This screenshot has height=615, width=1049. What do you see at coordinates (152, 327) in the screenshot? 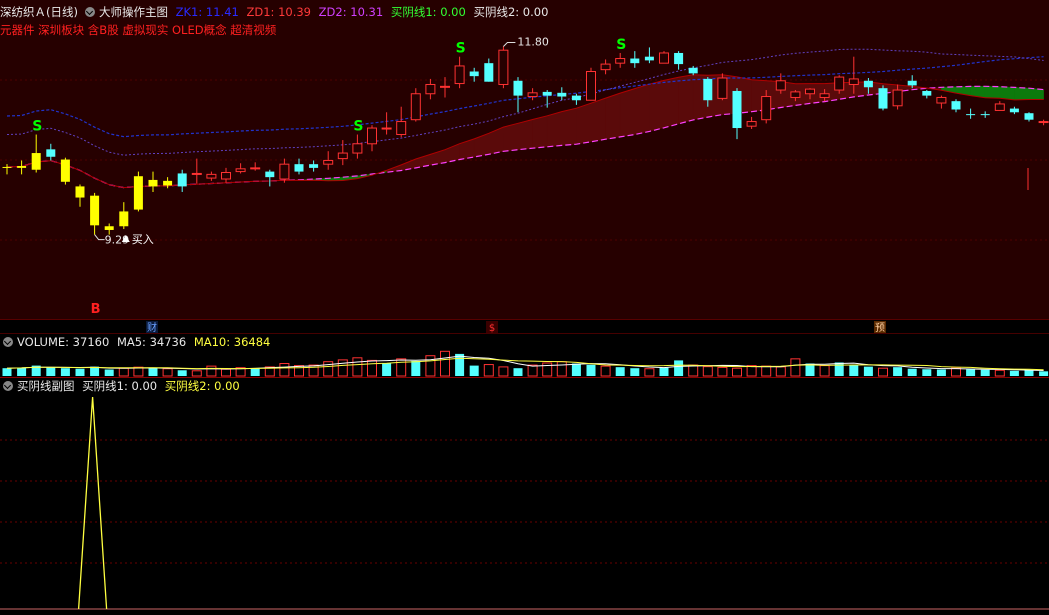
I see `event-cai: 财` at bounding box center [152, 327].